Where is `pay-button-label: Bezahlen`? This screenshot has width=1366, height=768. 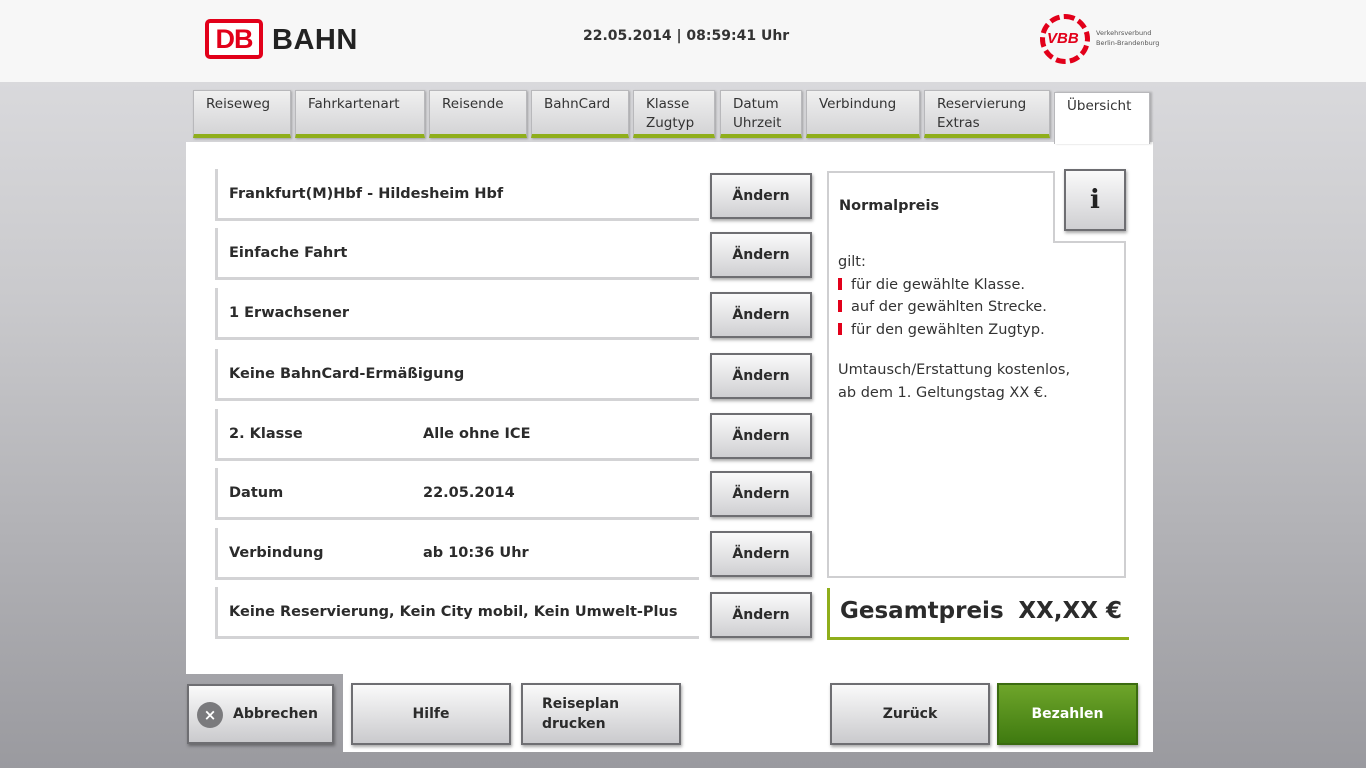 pay-button-label: Bezahlen is located at coordinates (1067, 714).